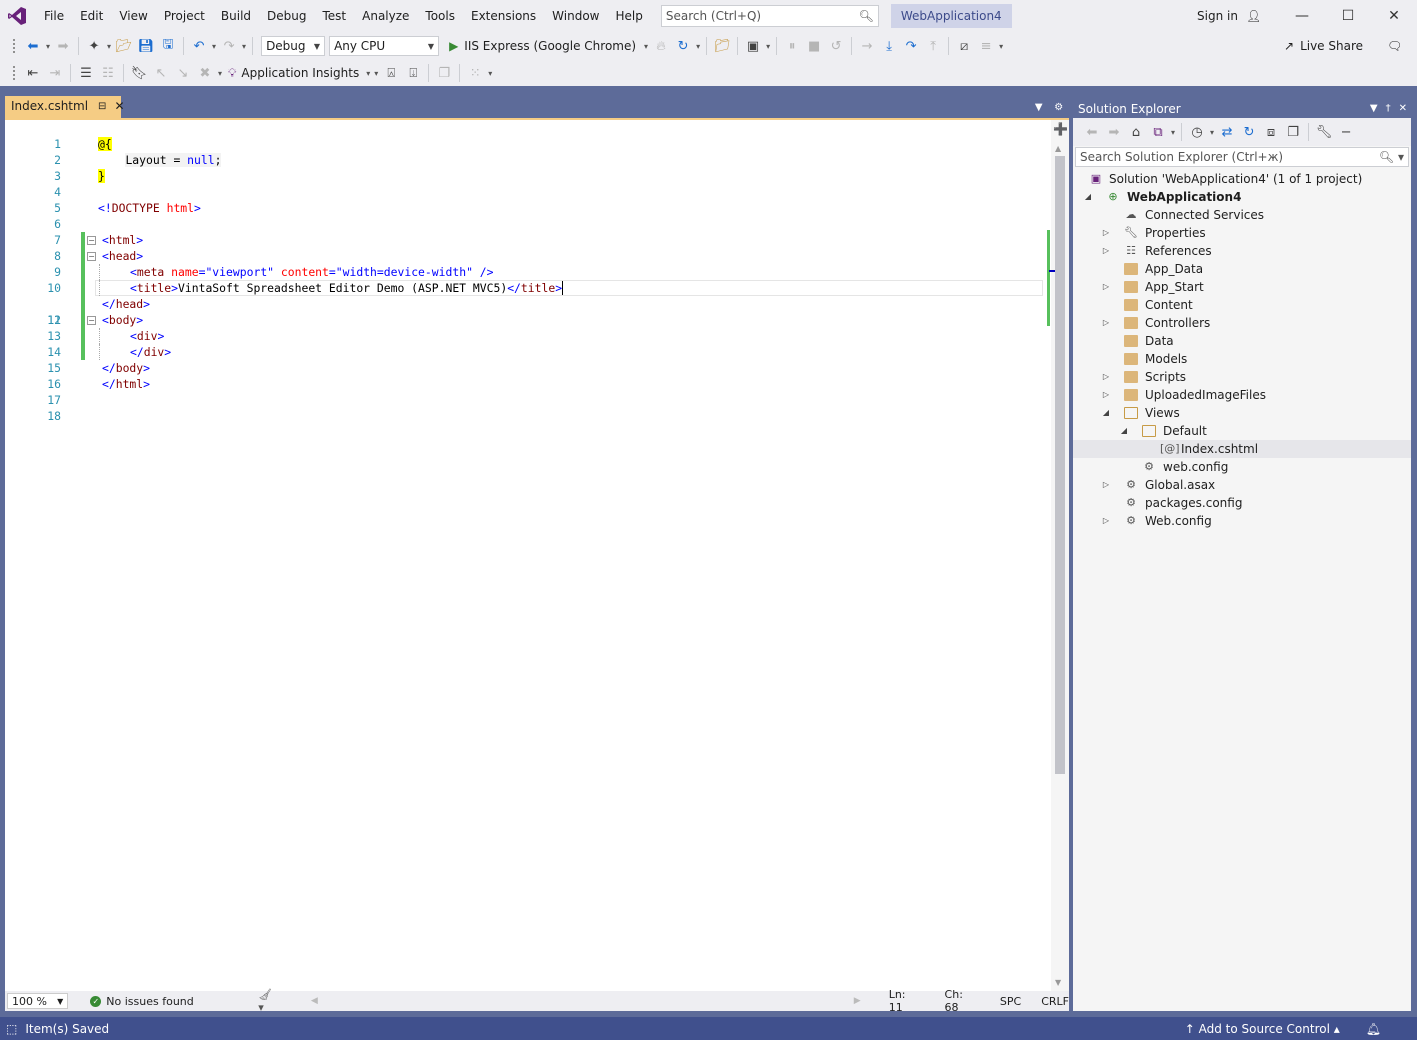  Describe the element at coordinates (1242, 377) in the screenshot. I see `tree-item-folder: ▷ Scripts` at that location.